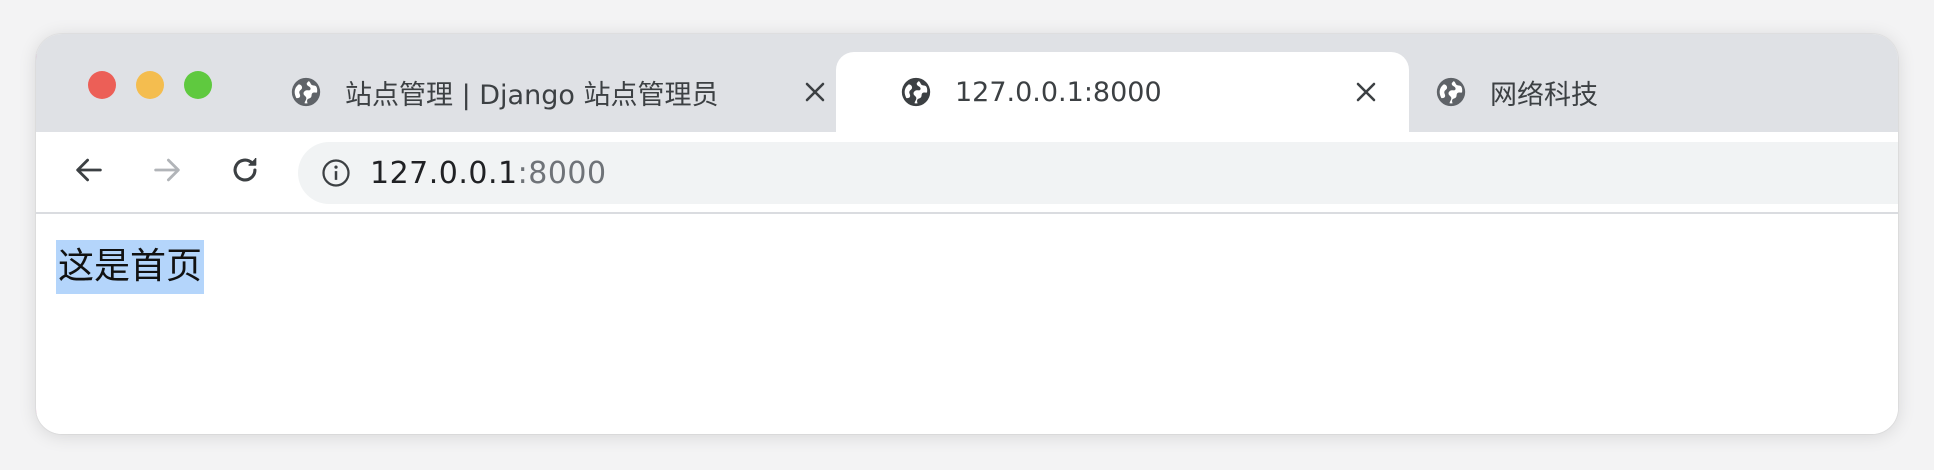 The height and width of the screenshot is (470, 1934). What do you see at coordinates (1098, 173) in the screenshot?
I see `address-bar: 127.0.0.1:8000` at bounding box center [1098, 173].